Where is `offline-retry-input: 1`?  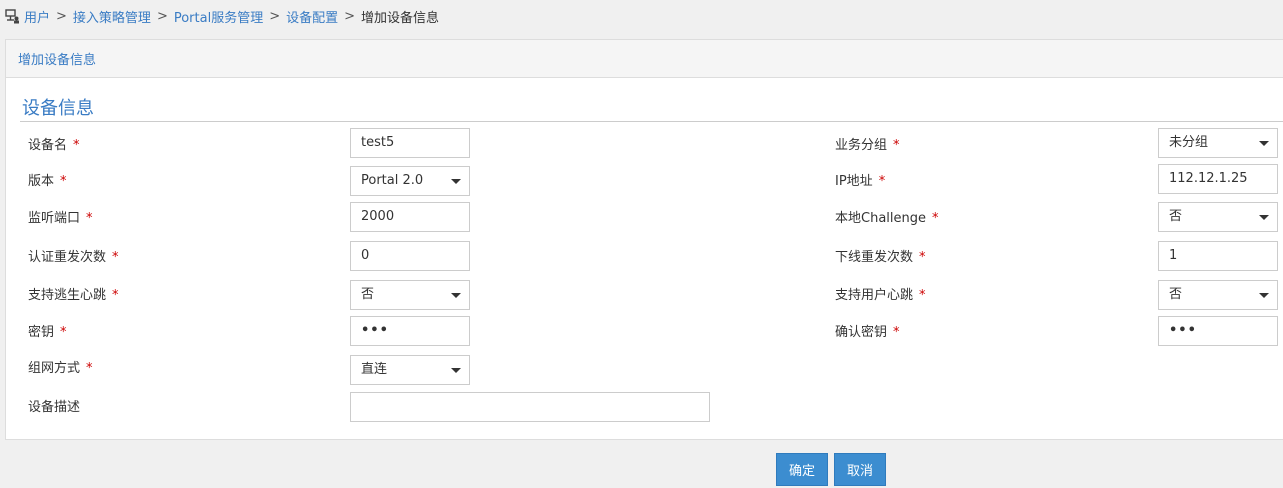
offline-retry-input: 1 is located at coordinates (1218, 256).